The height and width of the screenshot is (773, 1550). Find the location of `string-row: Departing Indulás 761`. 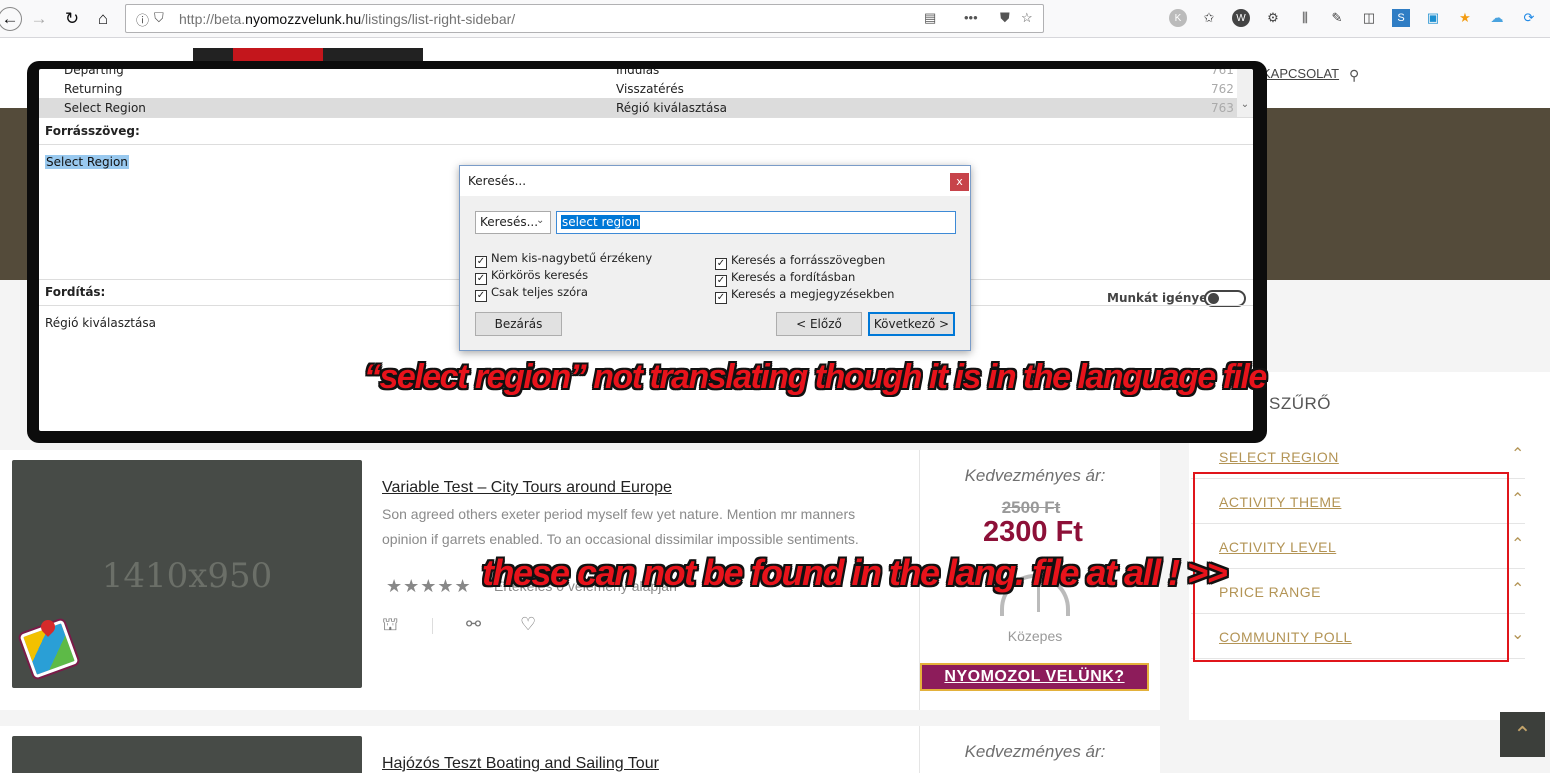

string-row: Departing Indulás 761 is located at coordinates (638, 74).